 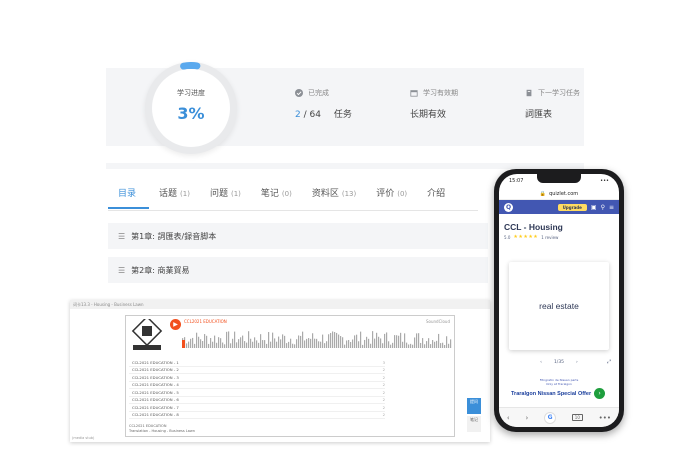 What do you see at coordinates (317, 340) in the screenshot?
I see `audio-waveform` at bounding box center [317, 340].